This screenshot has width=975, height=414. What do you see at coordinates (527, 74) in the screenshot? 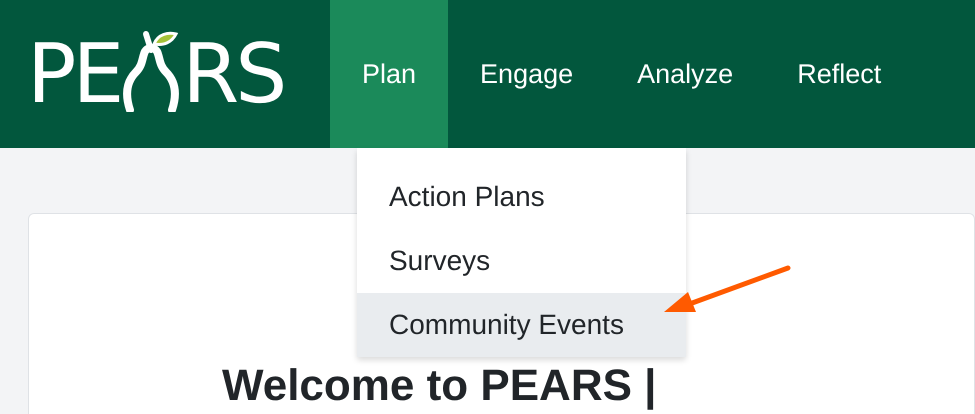
I see `nav-tab: Engage` at bounding box center [527, 74].